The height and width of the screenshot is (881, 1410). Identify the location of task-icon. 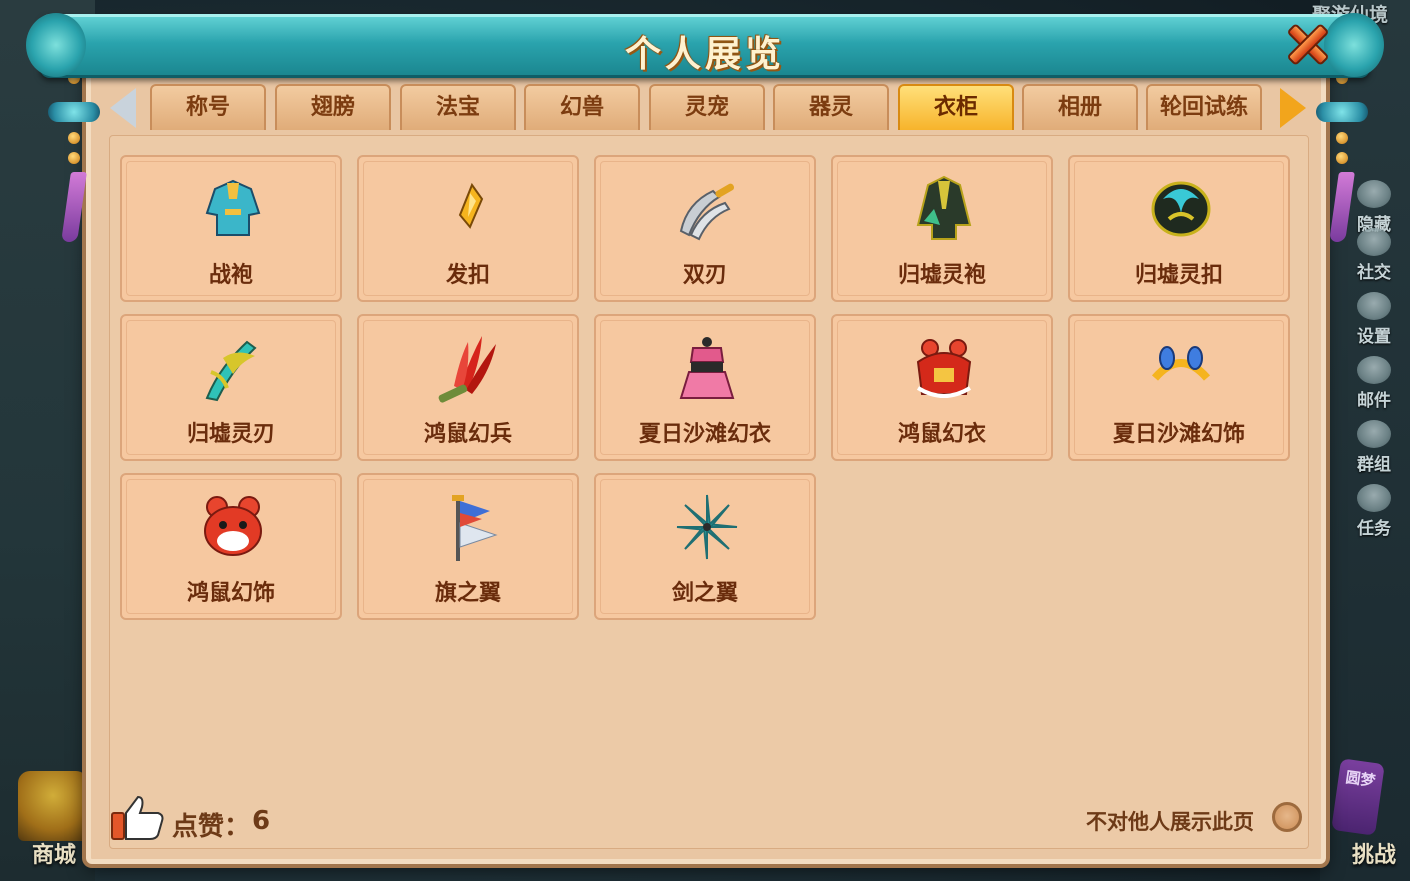
(1374, 498).